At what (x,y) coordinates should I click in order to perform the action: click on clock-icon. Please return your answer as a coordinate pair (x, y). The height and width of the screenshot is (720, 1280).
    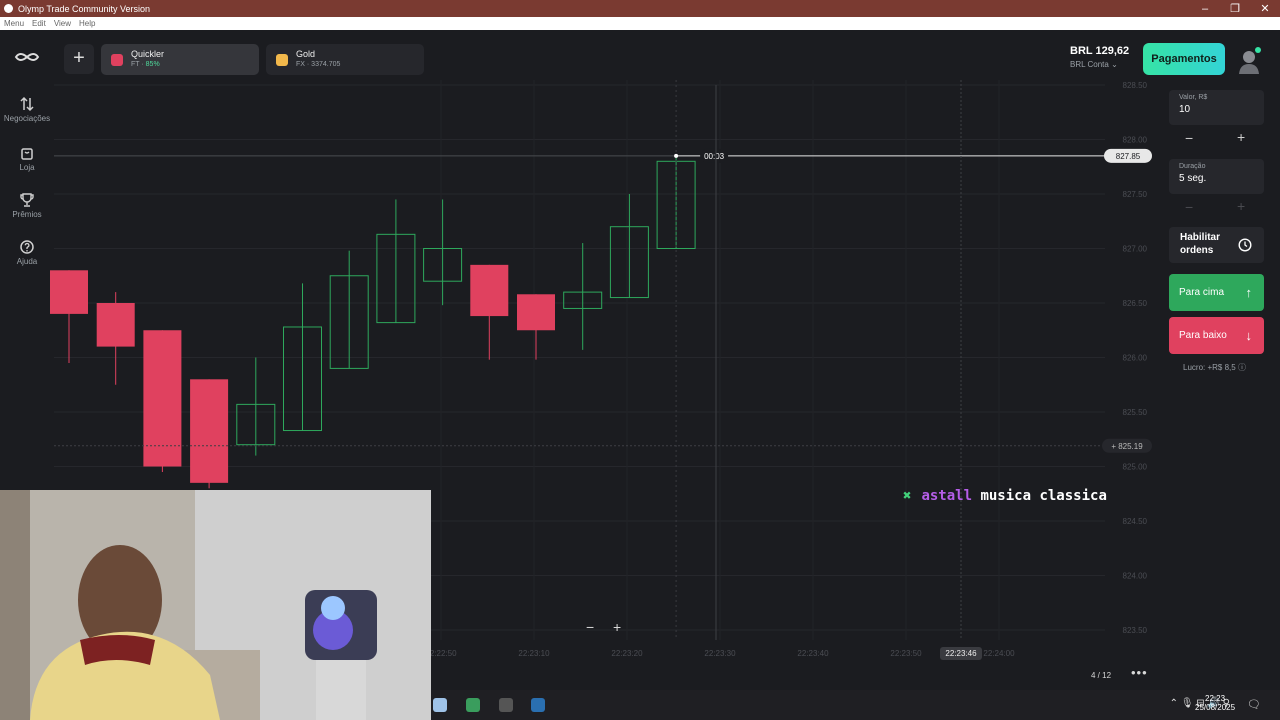
    Looking at the image, I should click on (1245, 245).